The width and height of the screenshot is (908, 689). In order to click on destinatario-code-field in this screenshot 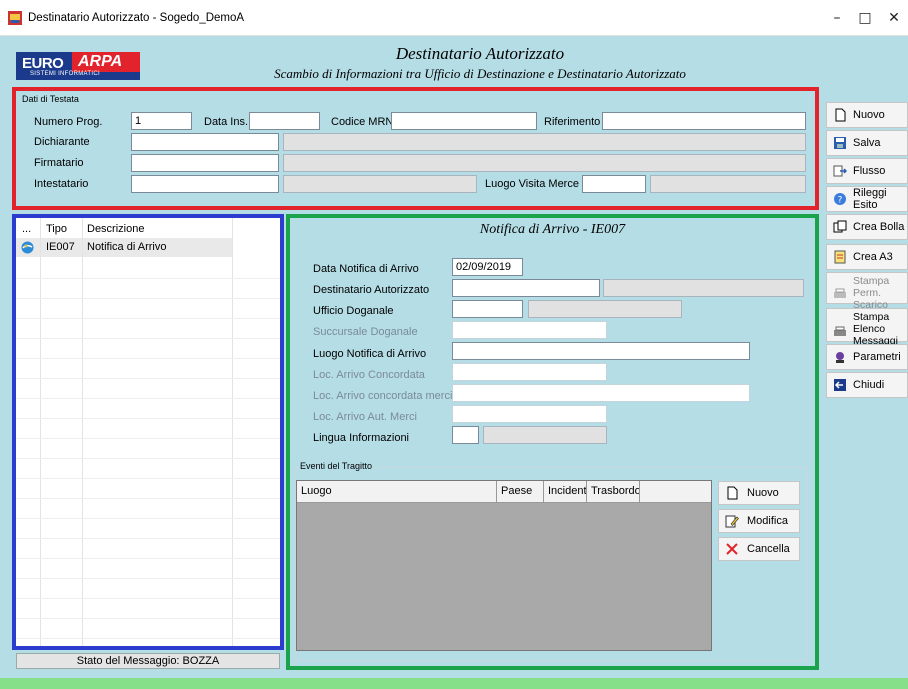, I will do `click(526, 288)`.